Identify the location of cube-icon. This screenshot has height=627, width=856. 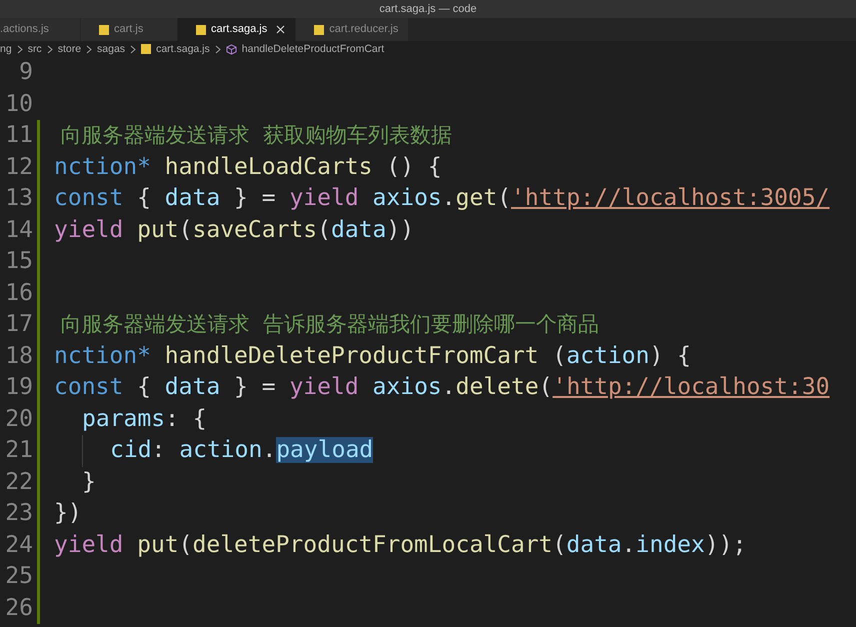
(231, 49).